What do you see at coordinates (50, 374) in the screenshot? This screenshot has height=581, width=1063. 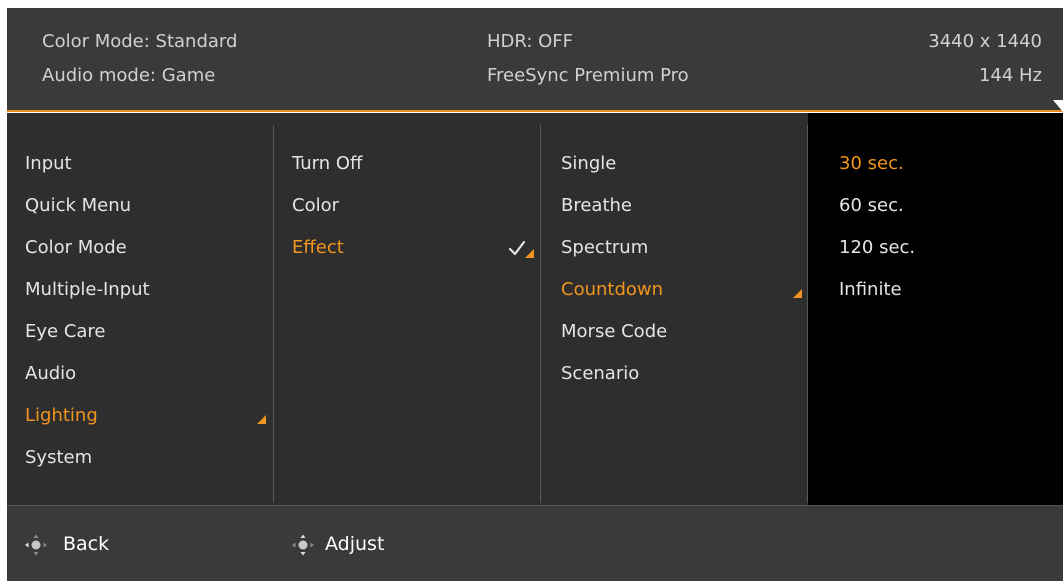 I see `menu-item-audio: Audio` at bounding box center [50, 374].